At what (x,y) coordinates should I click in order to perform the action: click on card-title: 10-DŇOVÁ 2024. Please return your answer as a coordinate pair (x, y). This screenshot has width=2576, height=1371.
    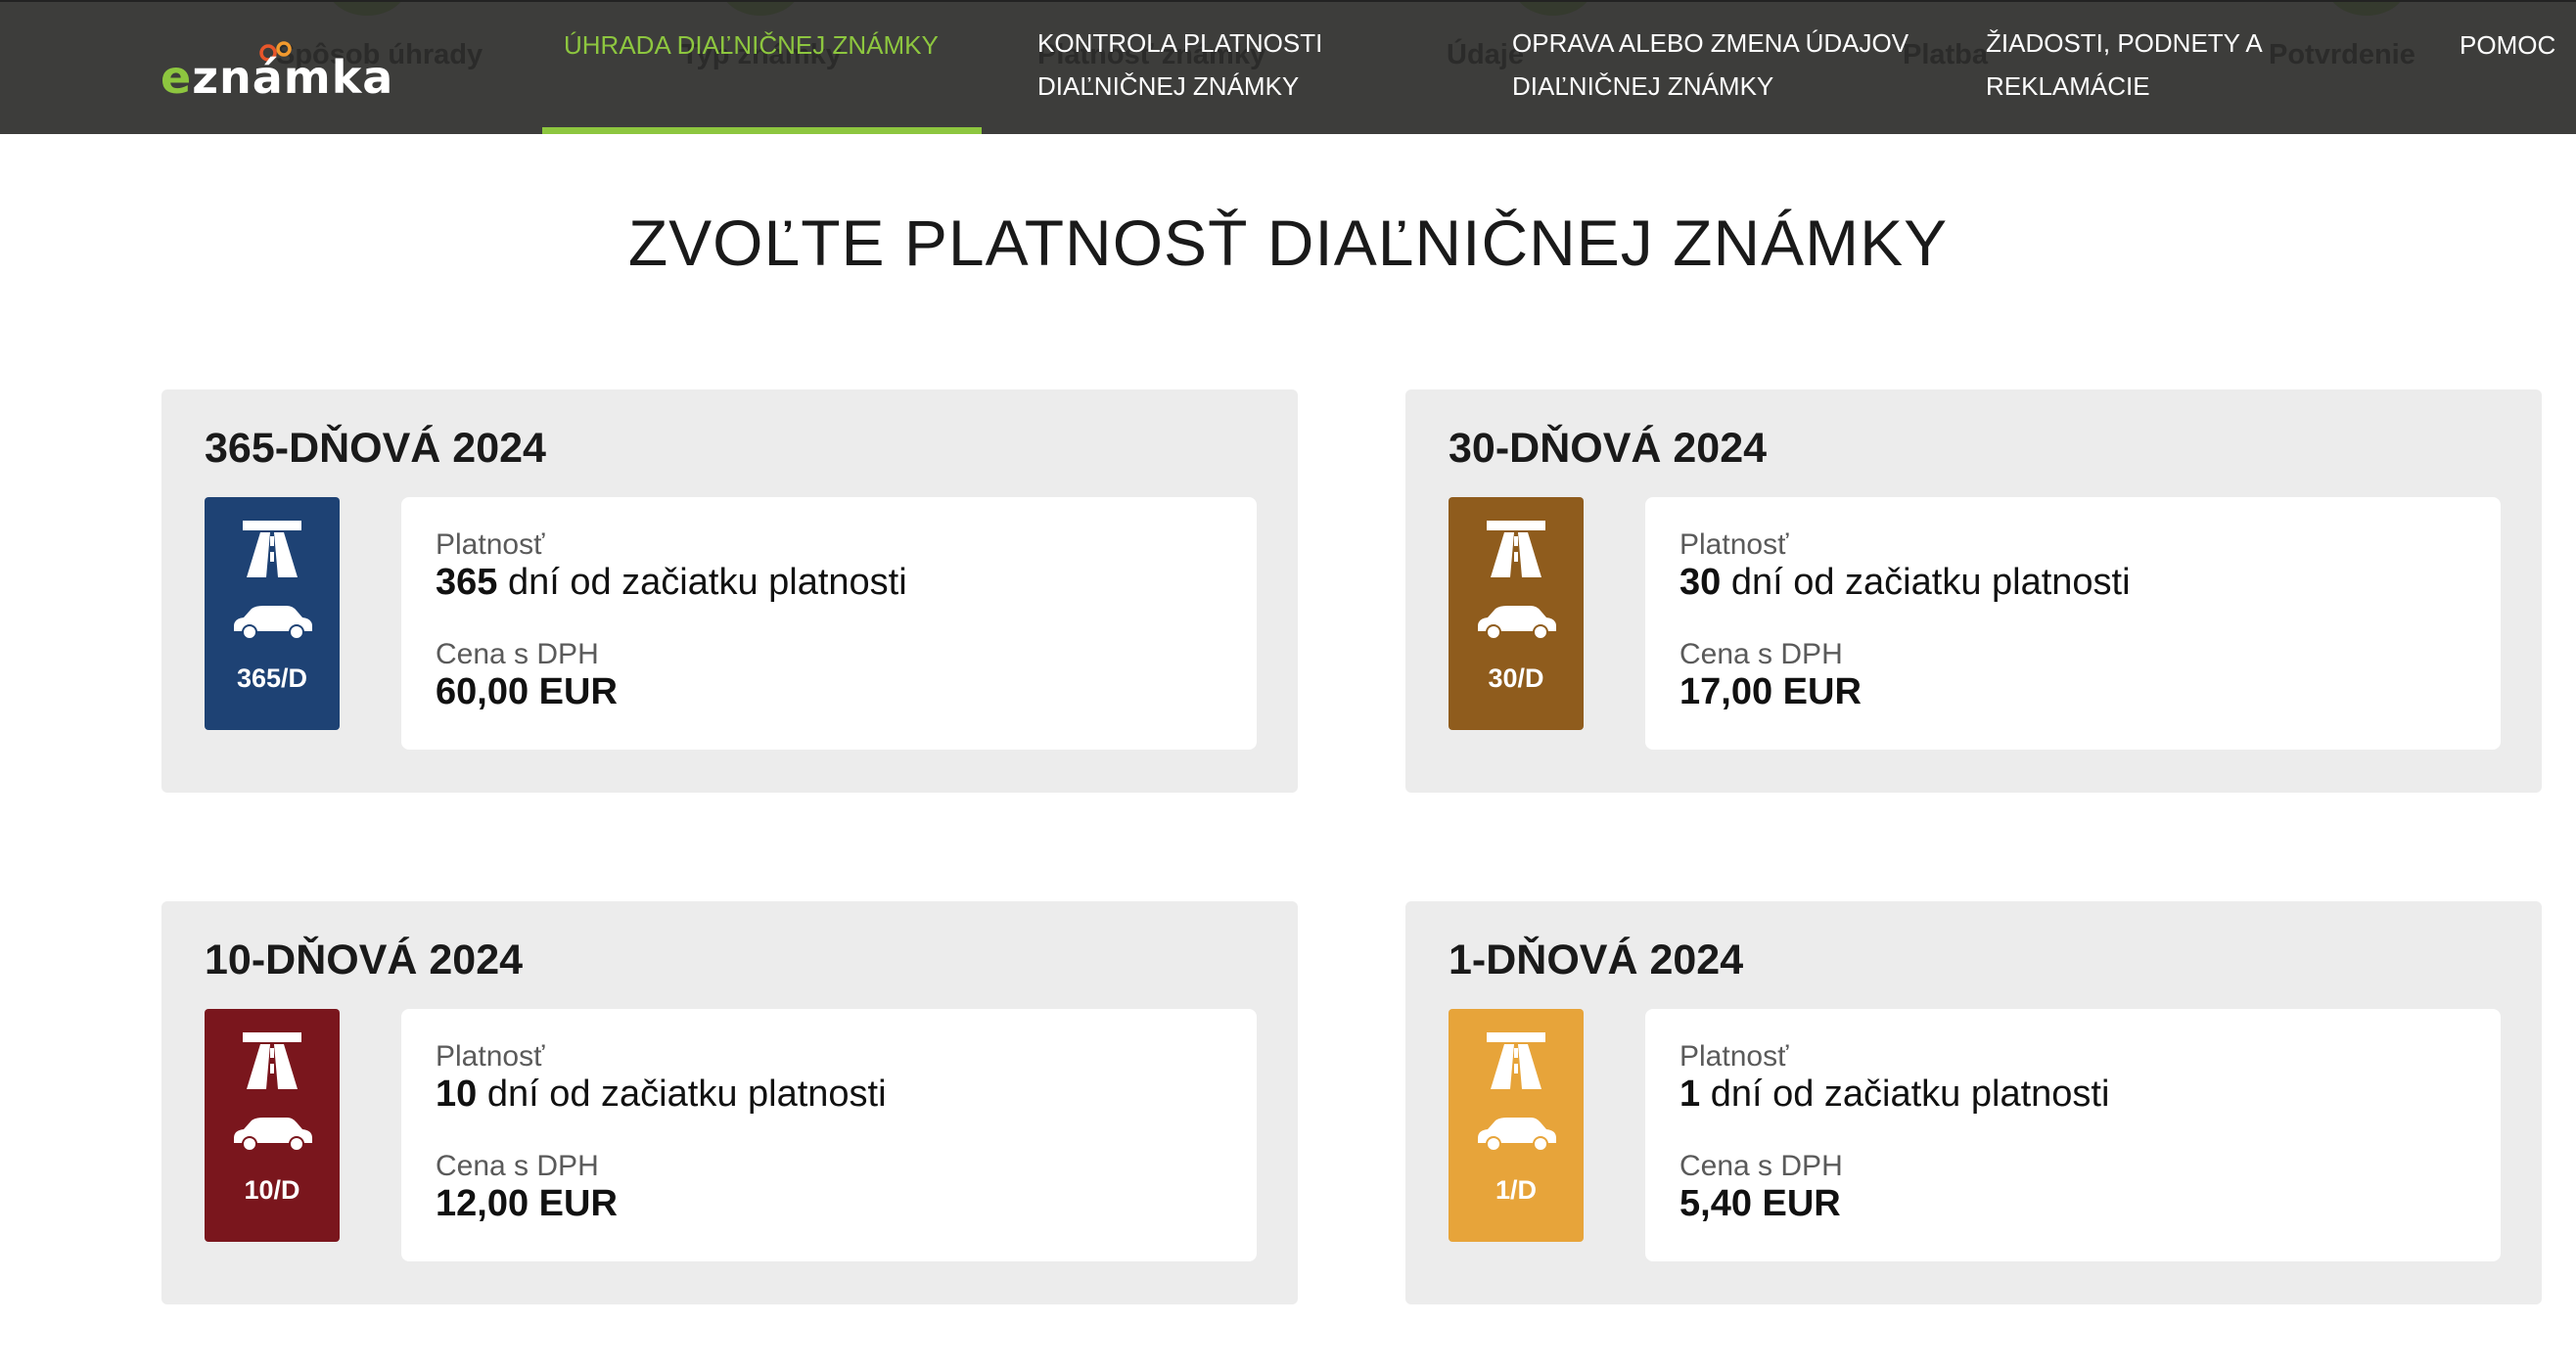
    Looking at the image, I should click on (365, 960).